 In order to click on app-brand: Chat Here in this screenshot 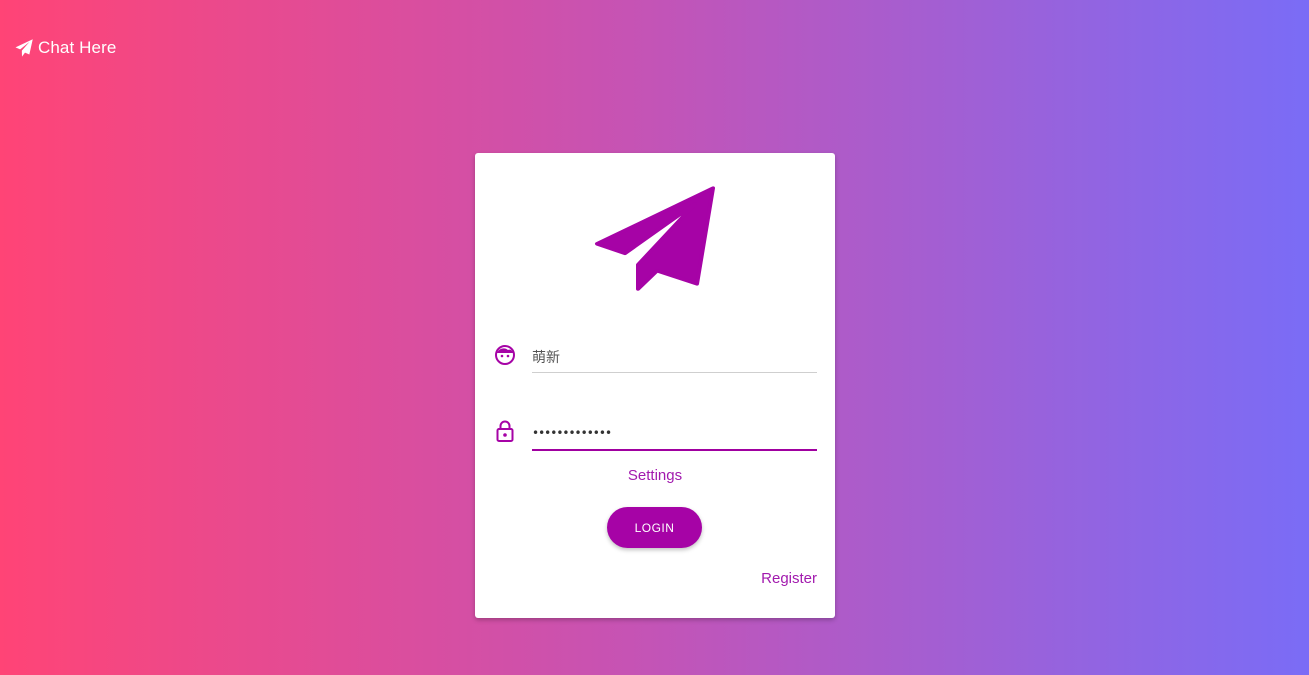, I will do `click(65, 48)`.